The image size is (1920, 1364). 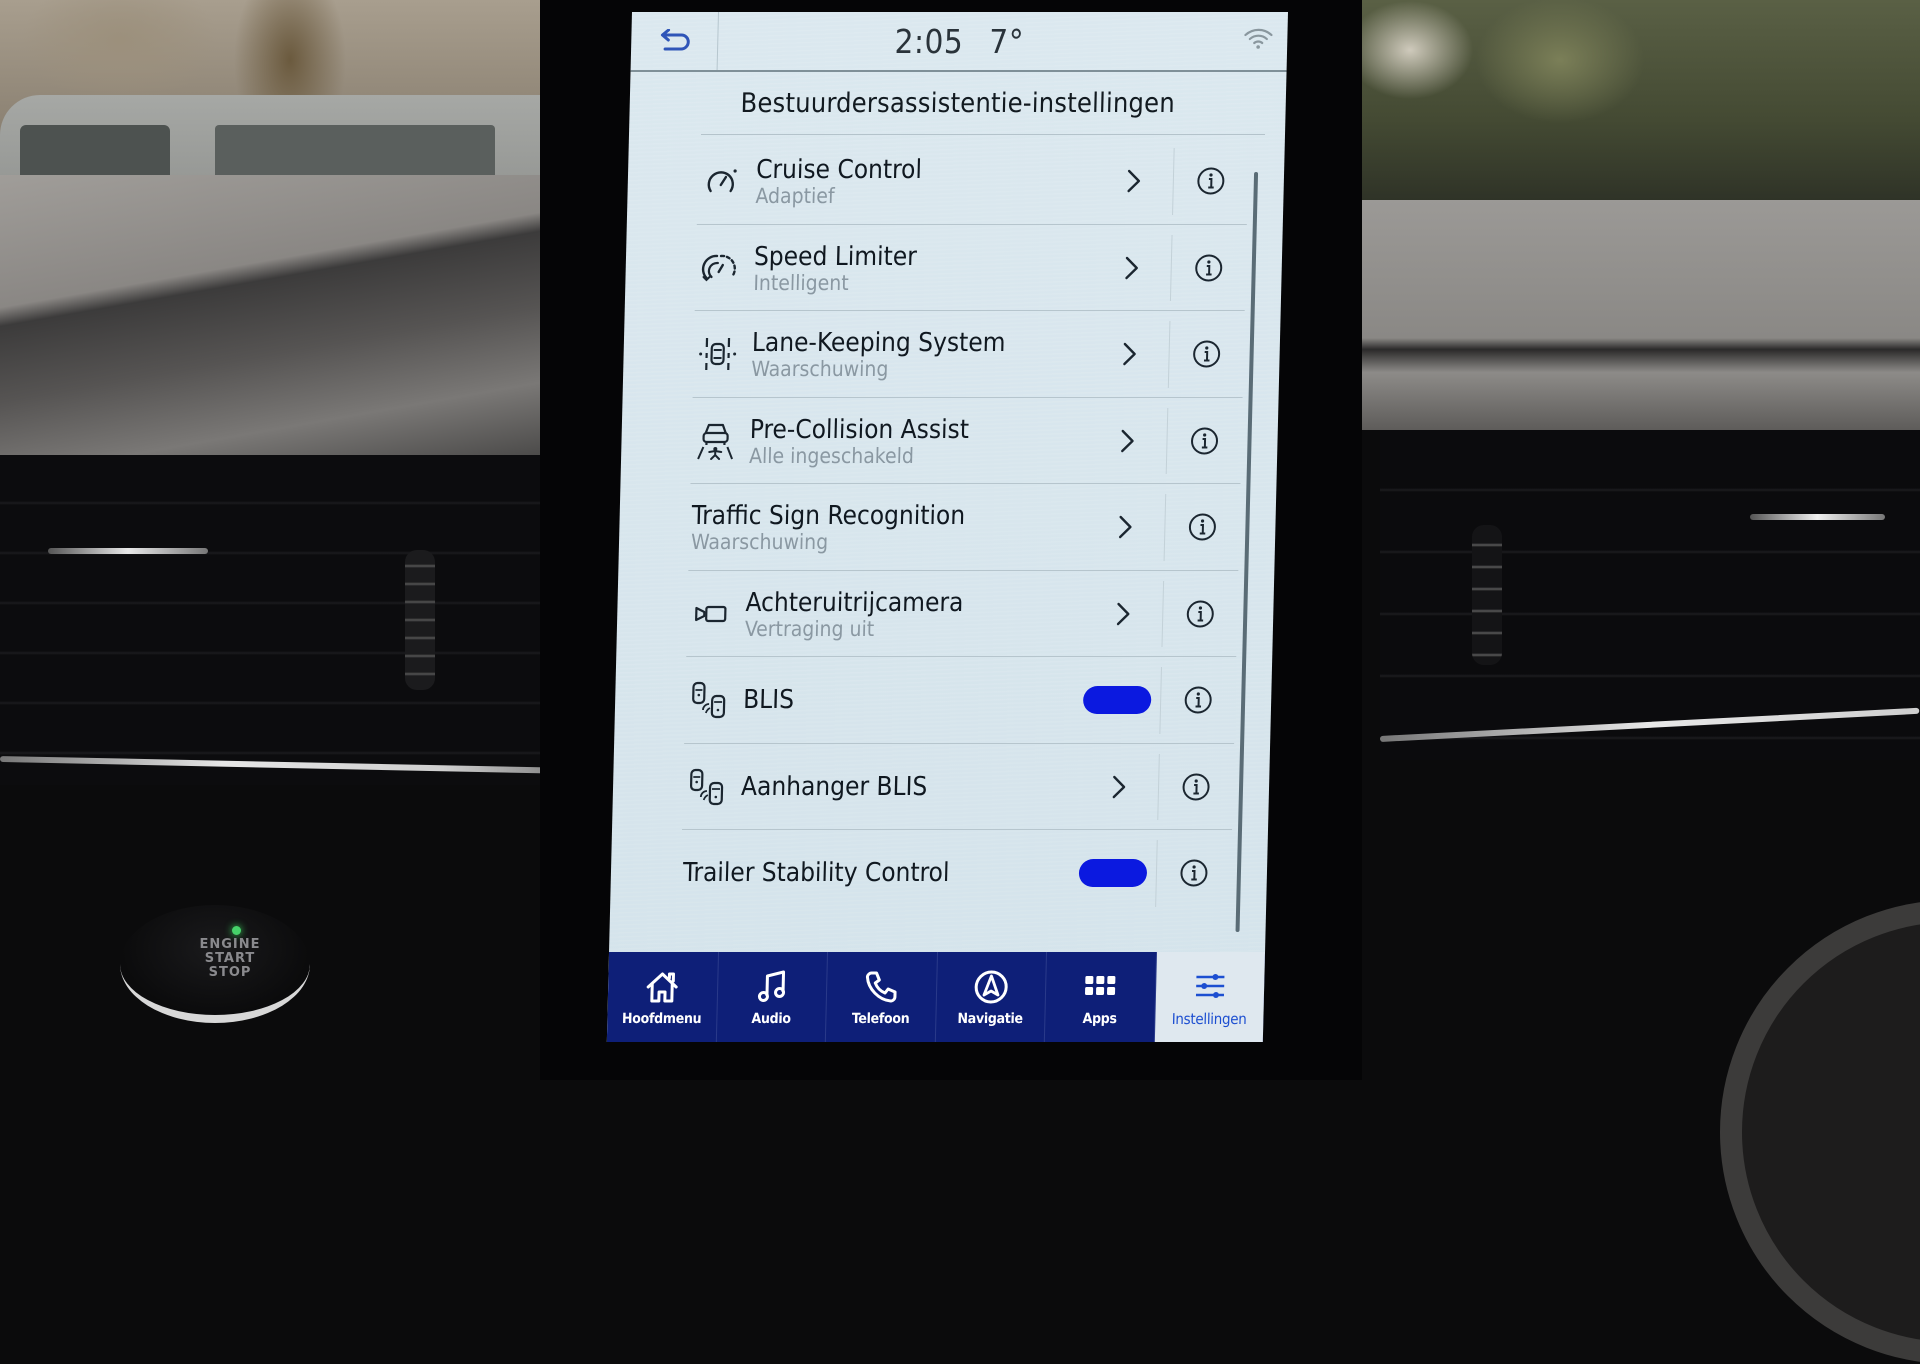 What do you see at coordinates (957, 103) in the screenshot?
I see `page-title: Bestuurdersassistentie-instellingen` at bounding box center [957, 103].